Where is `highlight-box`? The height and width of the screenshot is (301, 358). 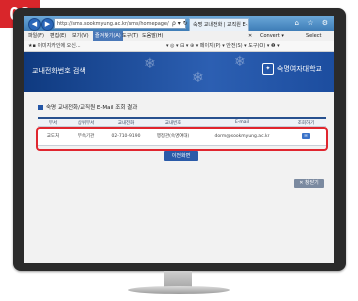
highlight-box is located at coordinates (182, 139).